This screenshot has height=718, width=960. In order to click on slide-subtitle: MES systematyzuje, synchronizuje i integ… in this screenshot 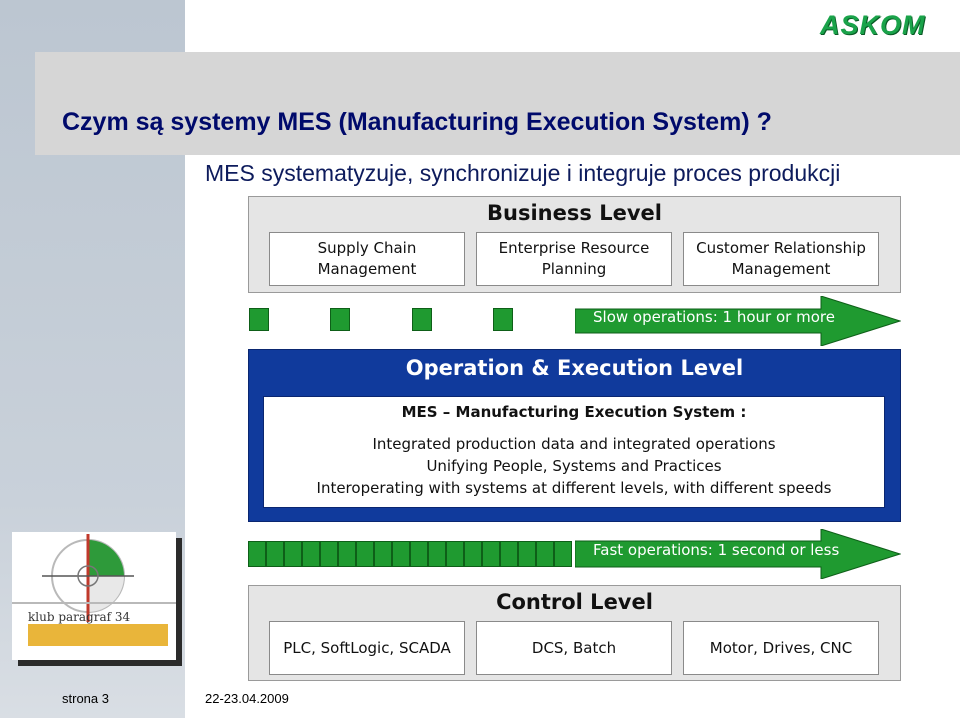, I will do `click(523, 173)`.